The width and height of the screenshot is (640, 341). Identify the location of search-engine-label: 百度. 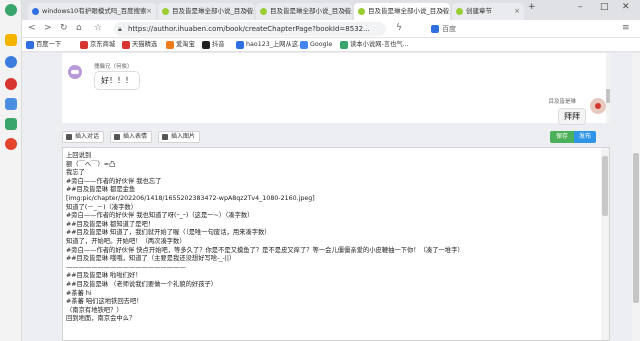
(449, 29).